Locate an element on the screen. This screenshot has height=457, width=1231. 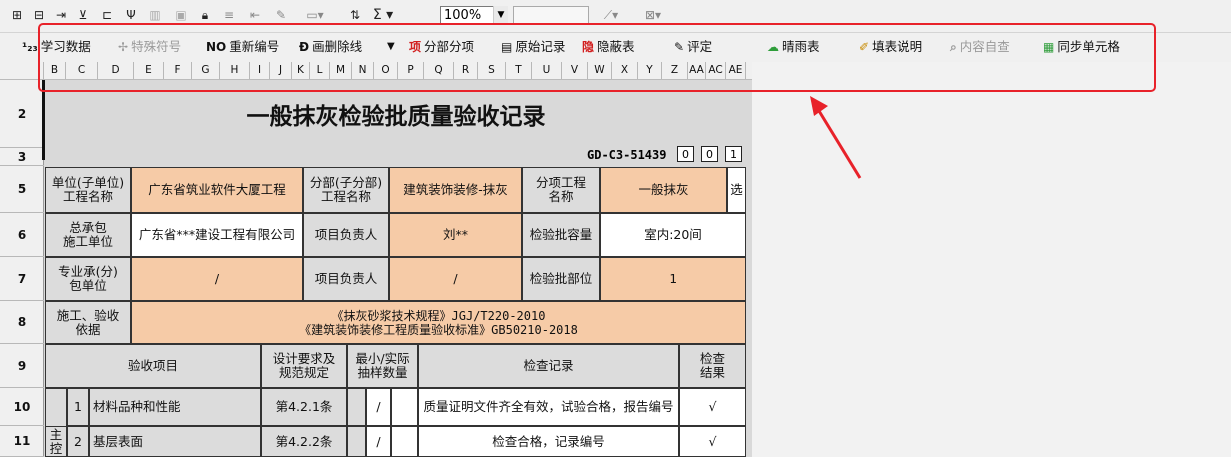
form-code: GD-C3-51439 is located at coordinates (627, 155).